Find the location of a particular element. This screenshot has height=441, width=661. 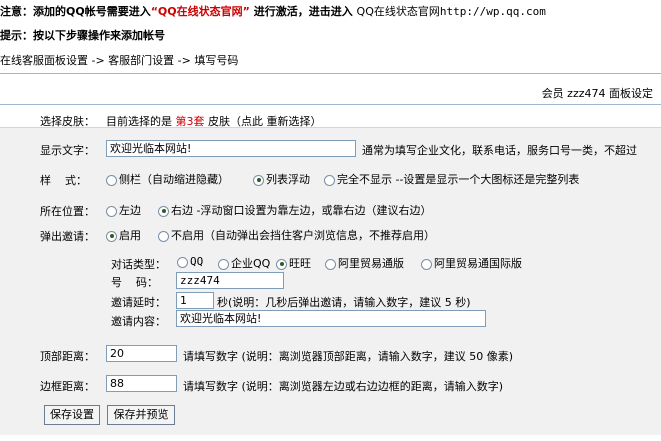

dialog-option-wangwang: 旺旺 is located at coordinates (293, 263).